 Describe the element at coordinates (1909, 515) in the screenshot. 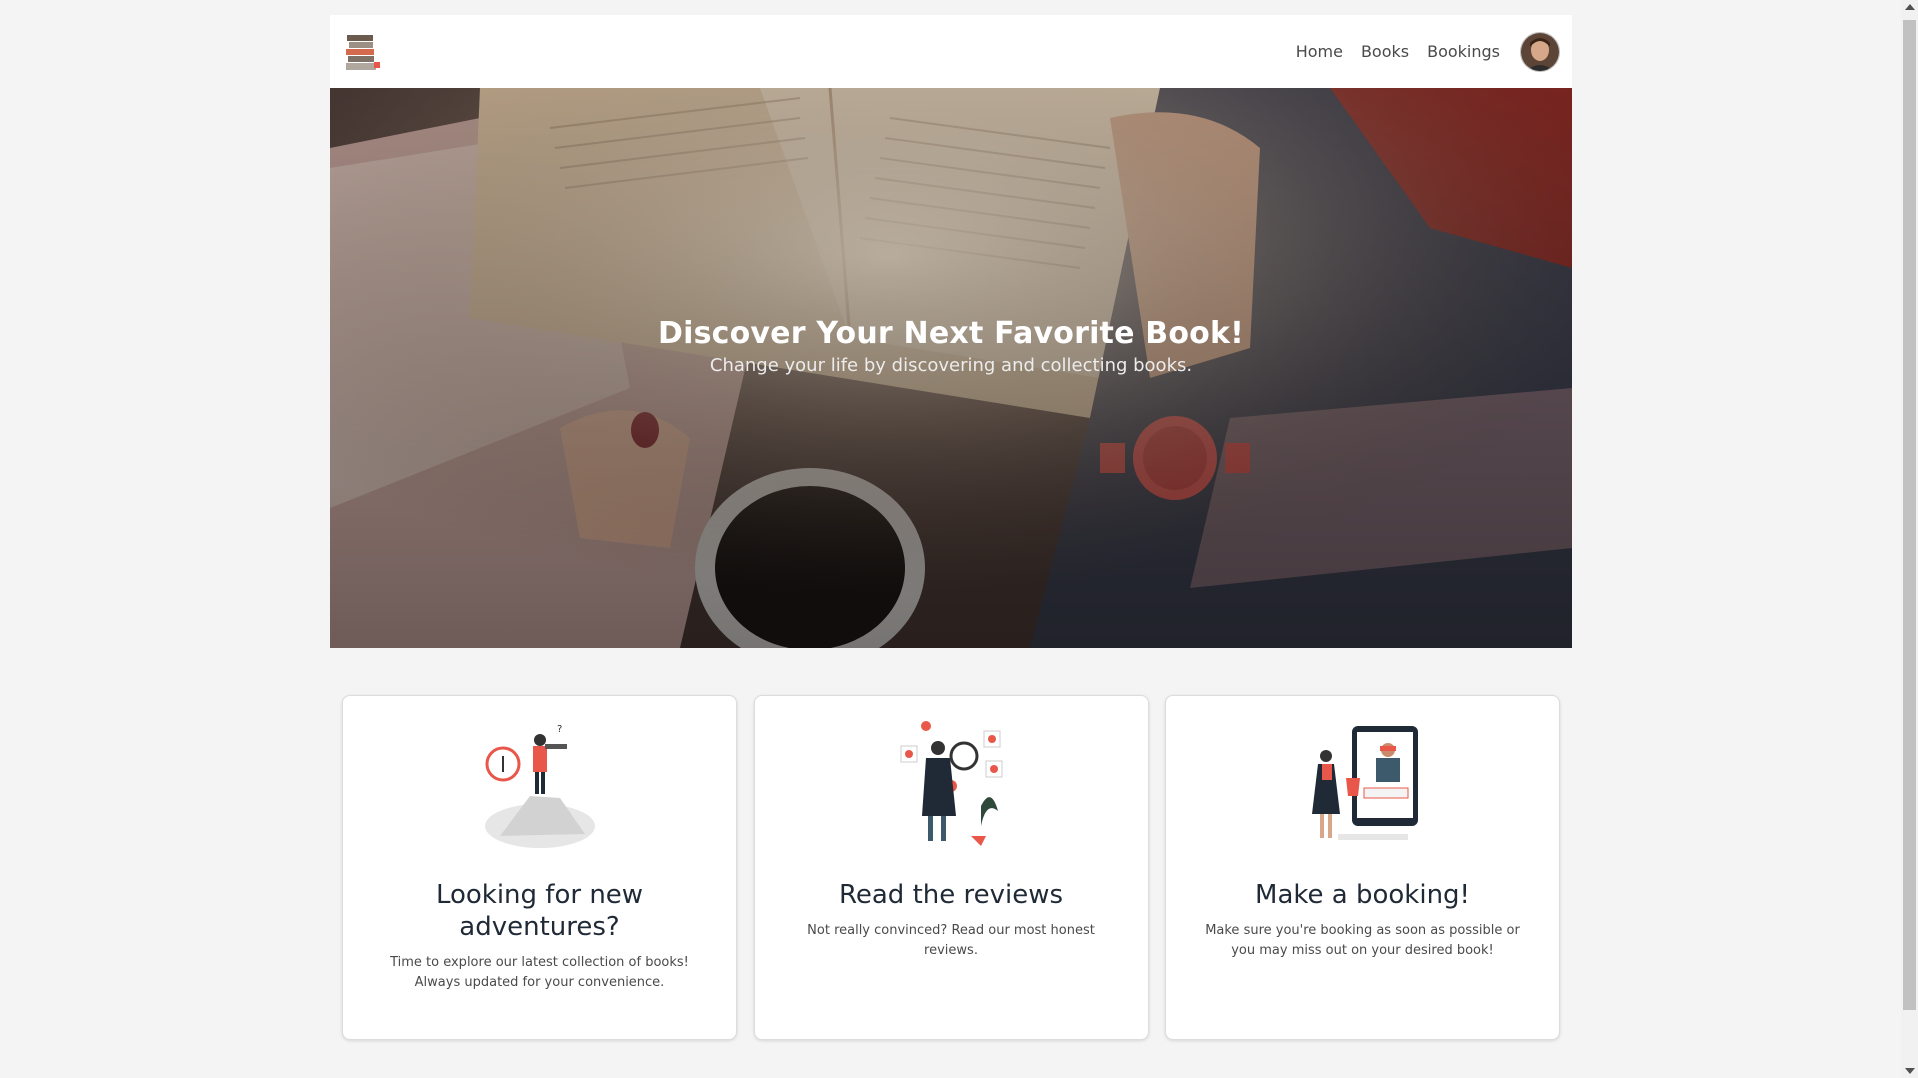

I see `scroll-thumb` at that location.